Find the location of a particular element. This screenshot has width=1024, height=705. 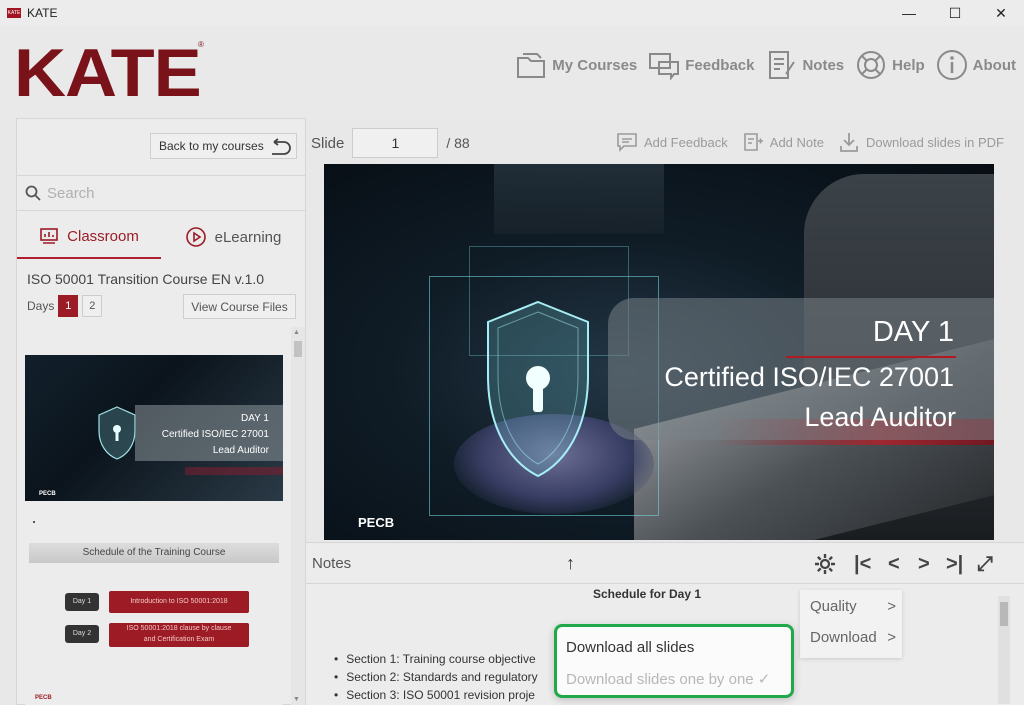

thumb-title-line2: Certified ISO/IEC 27001 is located at coordinates (215, 434).